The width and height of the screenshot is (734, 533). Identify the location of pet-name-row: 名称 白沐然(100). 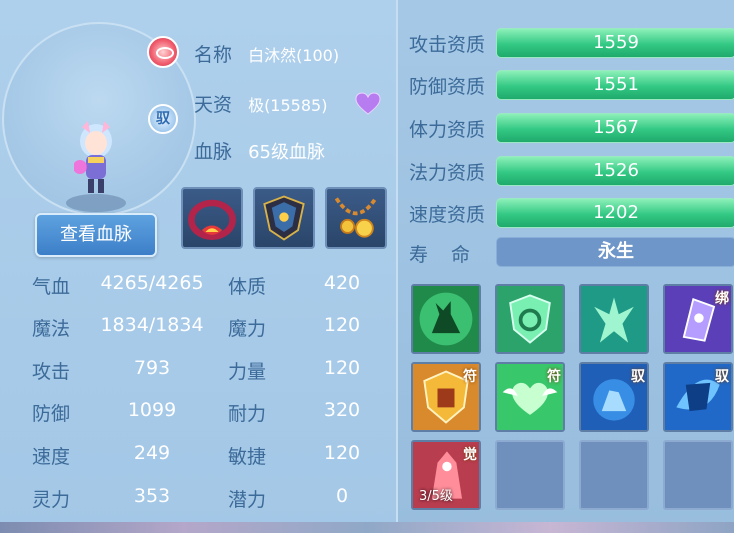
(266, 53).